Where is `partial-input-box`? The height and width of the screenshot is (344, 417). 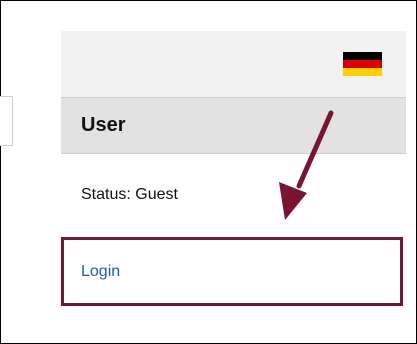
partial-input-box is located at coordinates (6, 121).